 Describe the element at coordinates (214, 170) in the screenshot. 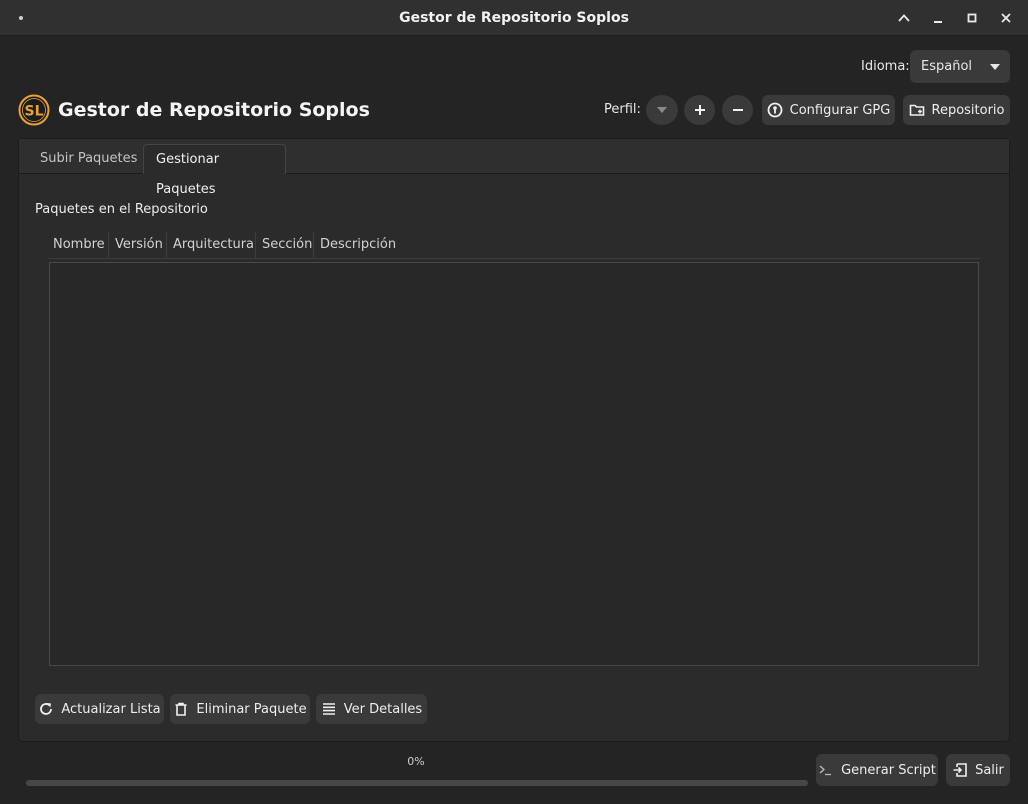

I see `tab-manage-packages: Gestionar Paquetes` at that location.